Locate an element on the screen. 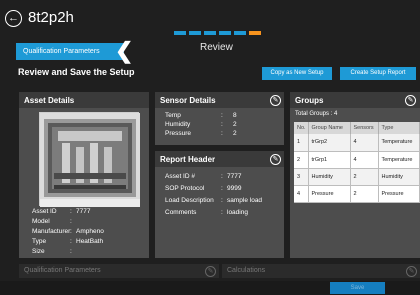 The width and height of the screenshot is (420, 295). table-cell: trGrp1 is located at coordinates (329, 160).